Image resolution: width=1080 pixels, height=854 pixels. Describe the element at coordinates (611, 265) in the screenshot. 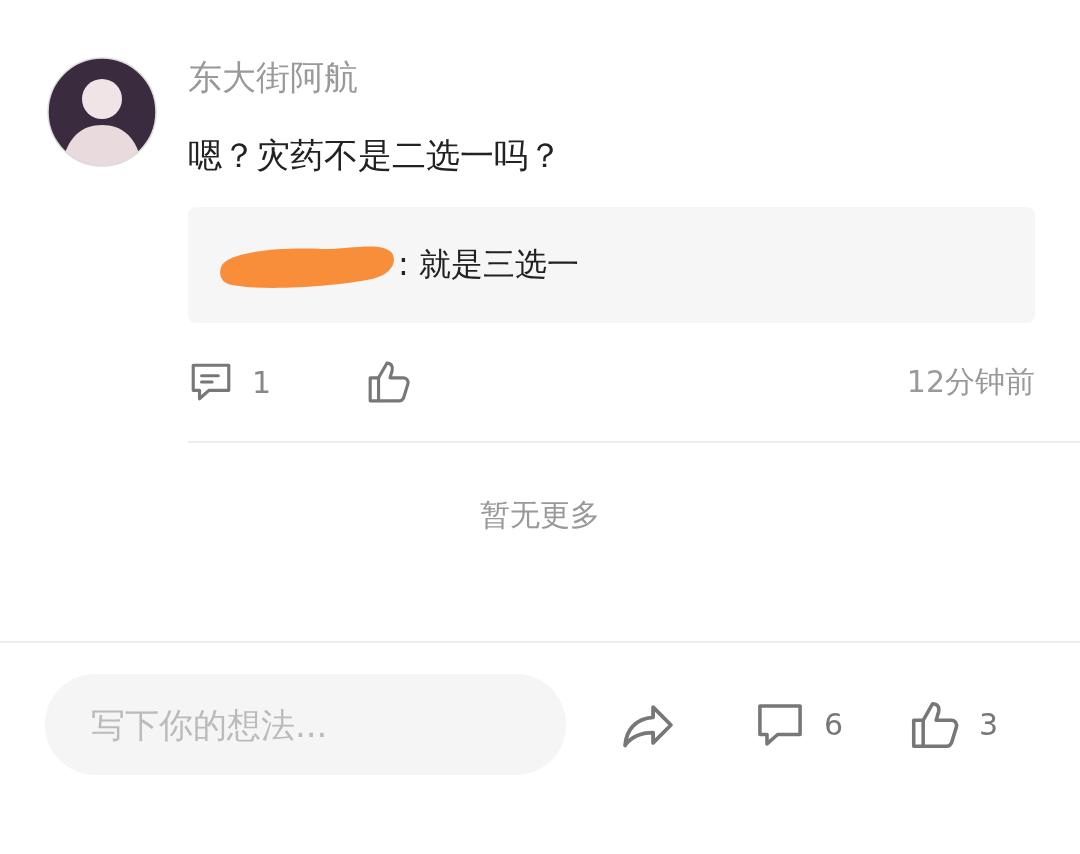

I see `quoted-reply: : 就是三选一` at that location.